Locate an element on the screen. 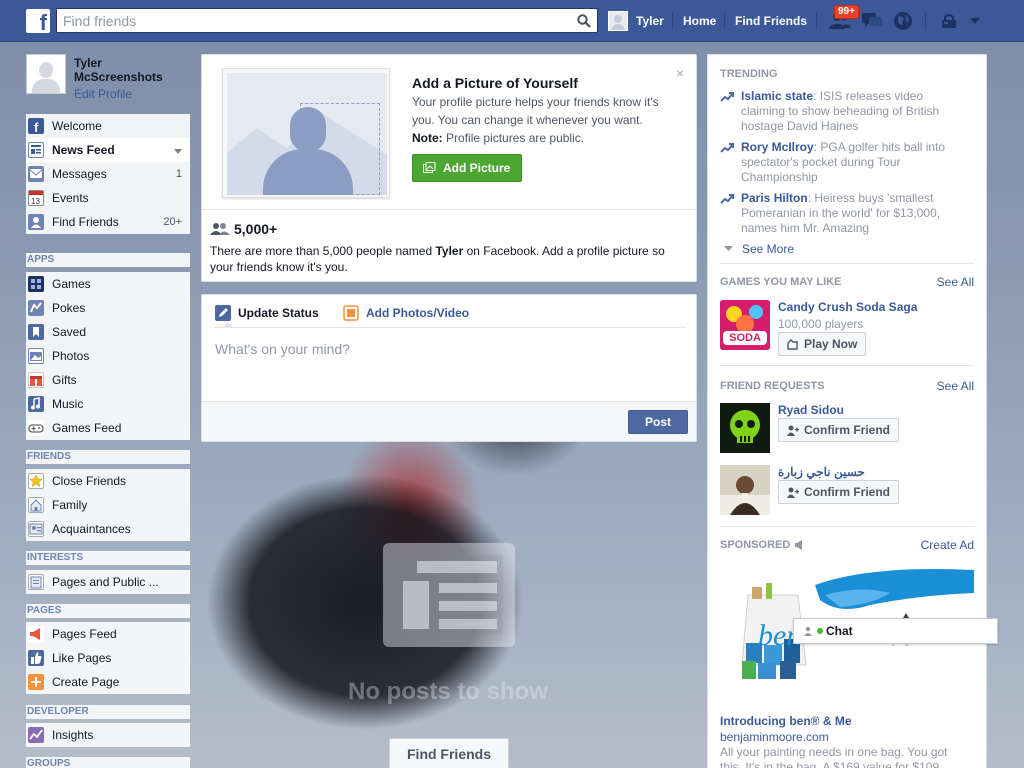  play-now-button: Play Now is located at coordinates (822, 344).